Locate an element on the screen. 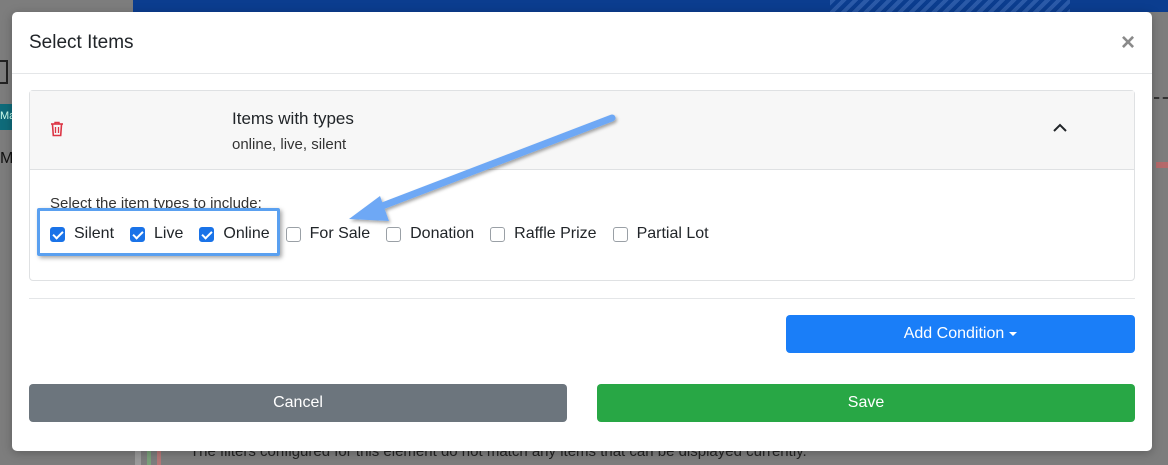 This screenshot has width=1168, height=465. option-label: Donation is located at coordinates (442, 233).